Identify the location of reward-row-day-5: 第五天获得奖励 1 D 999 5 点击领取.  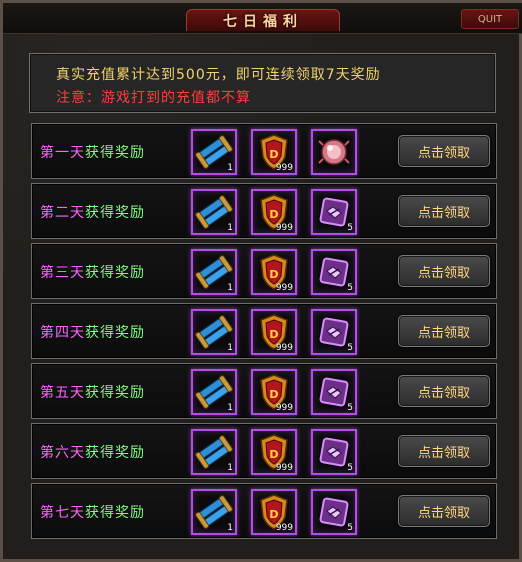
(264, 391).